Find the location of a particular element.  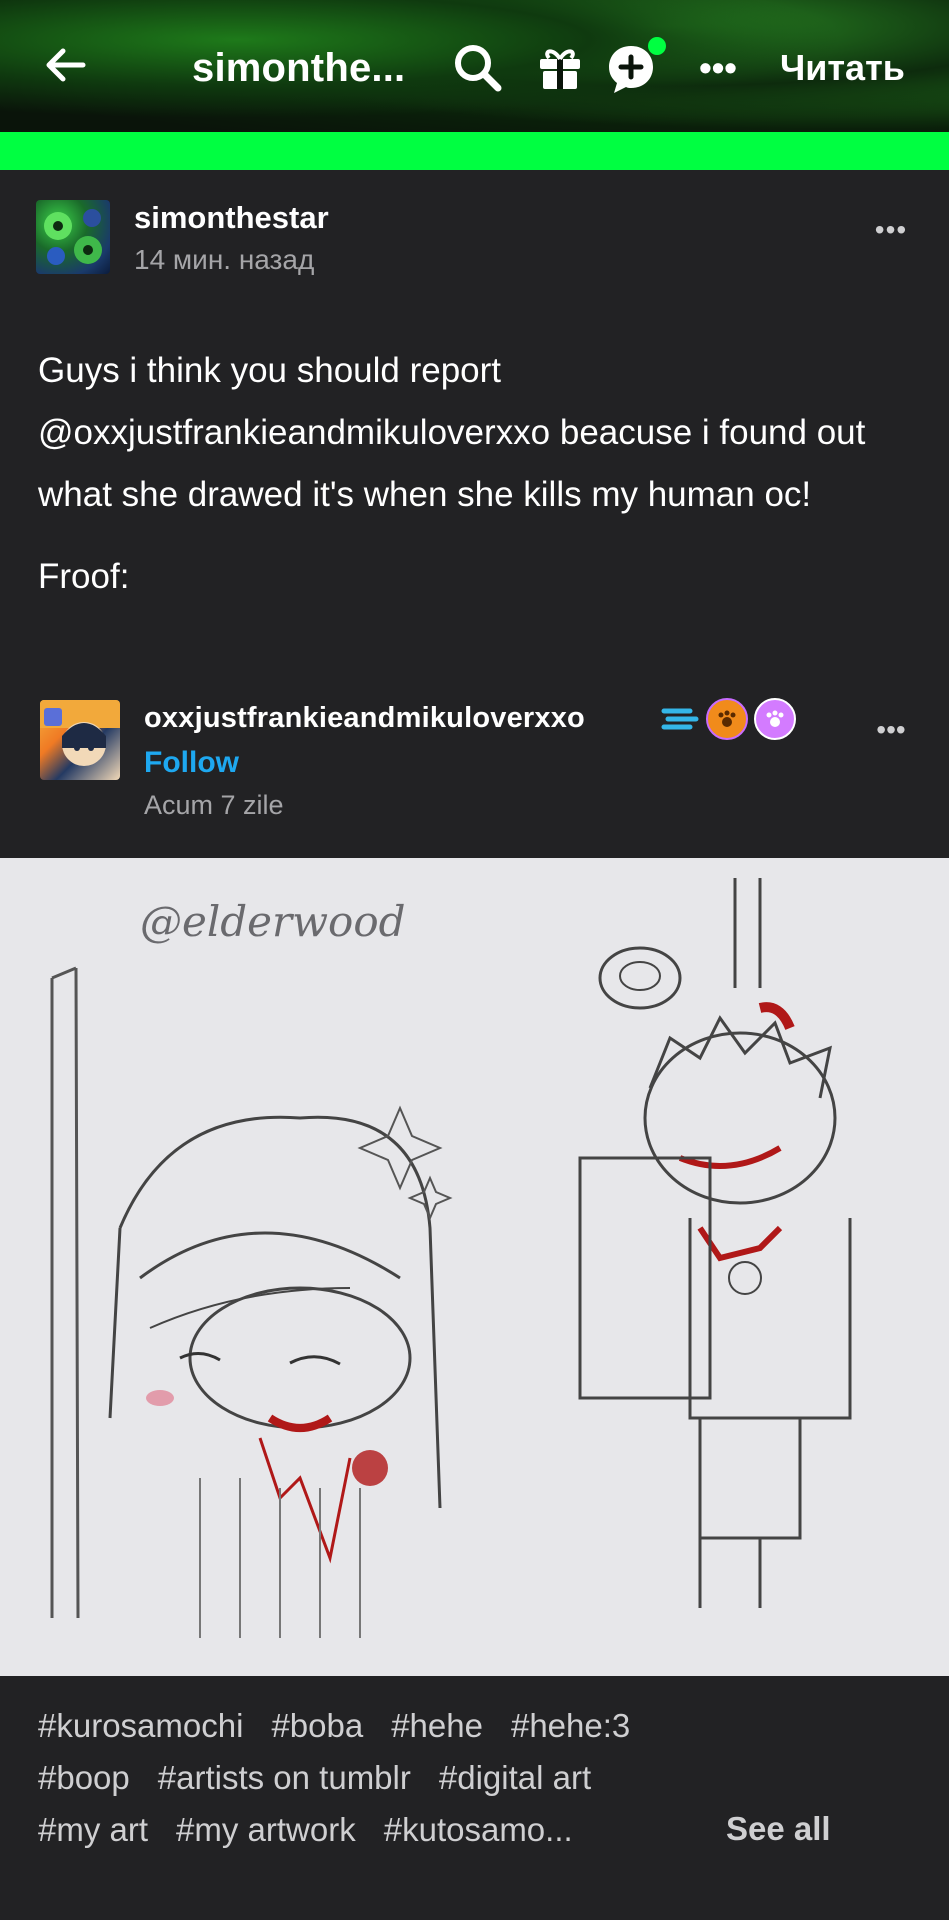

tag: #my art is located at coordinates (93, 1830).